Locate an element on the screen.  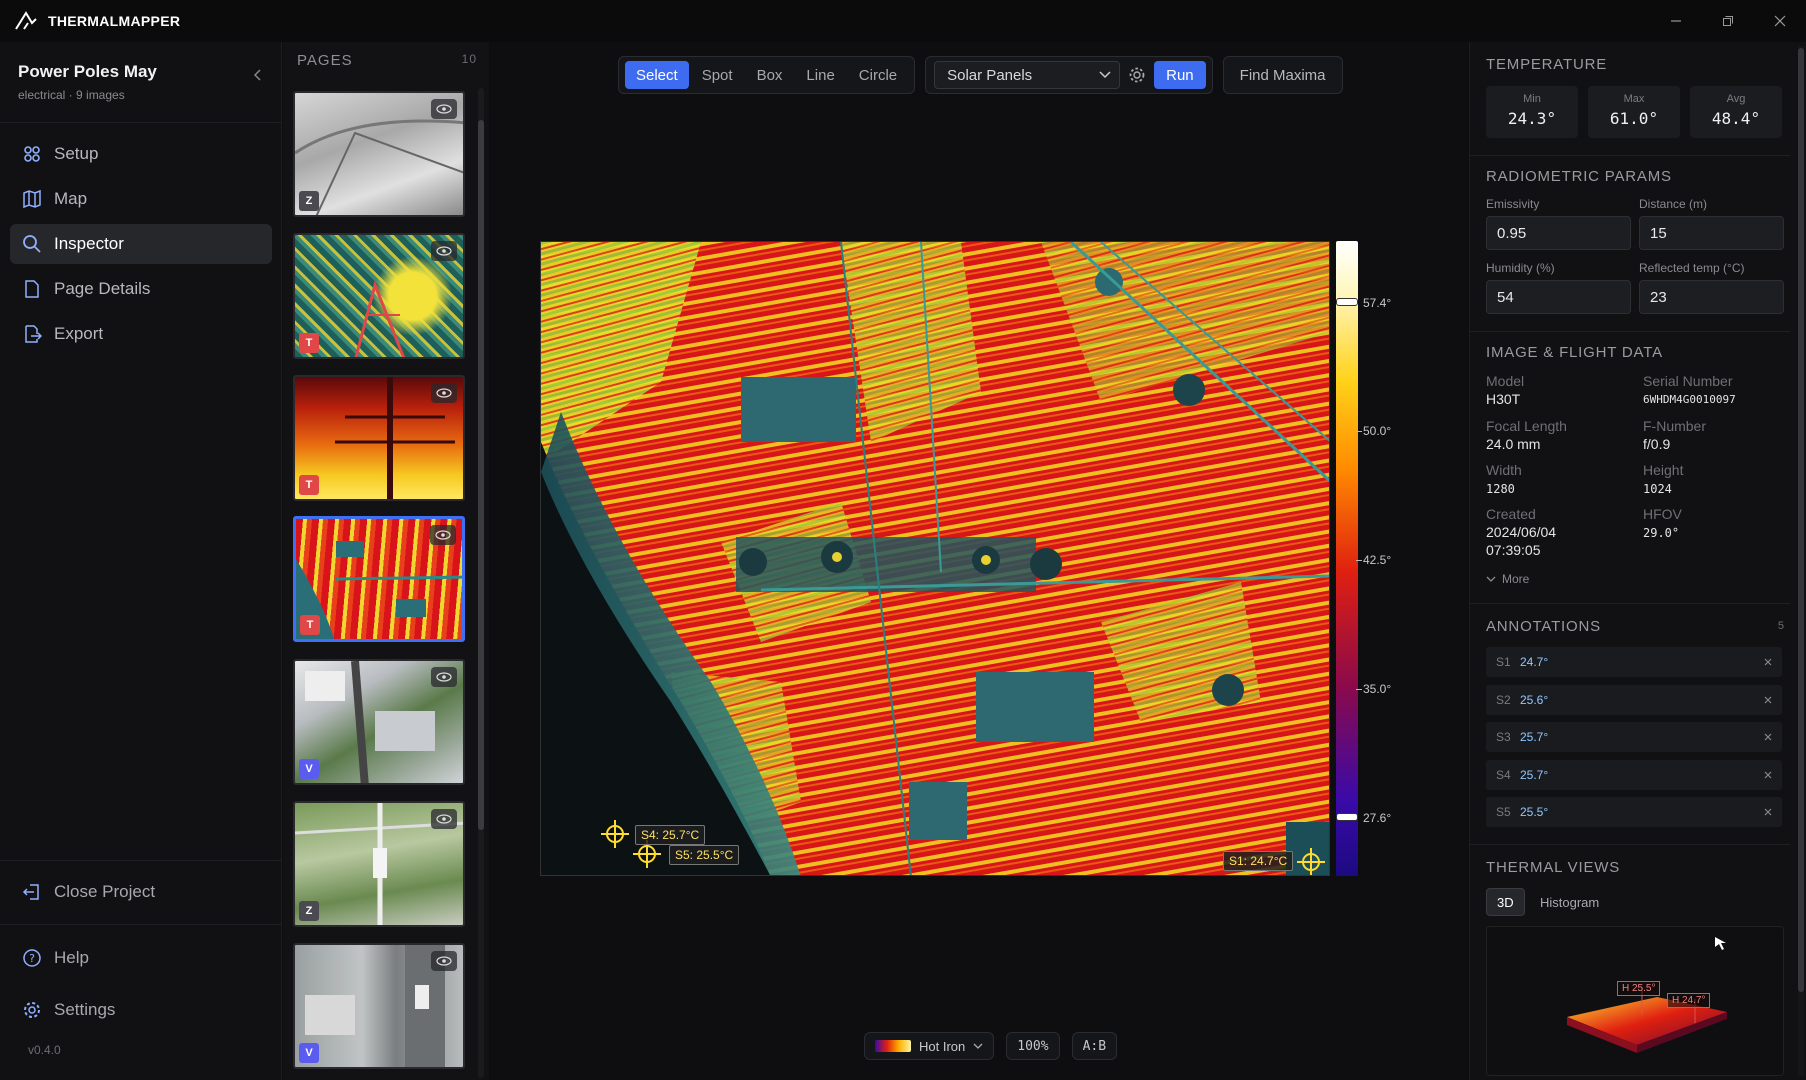
3d-hotspot-label: H 24.7° is located at coordinates (1689, 1000).